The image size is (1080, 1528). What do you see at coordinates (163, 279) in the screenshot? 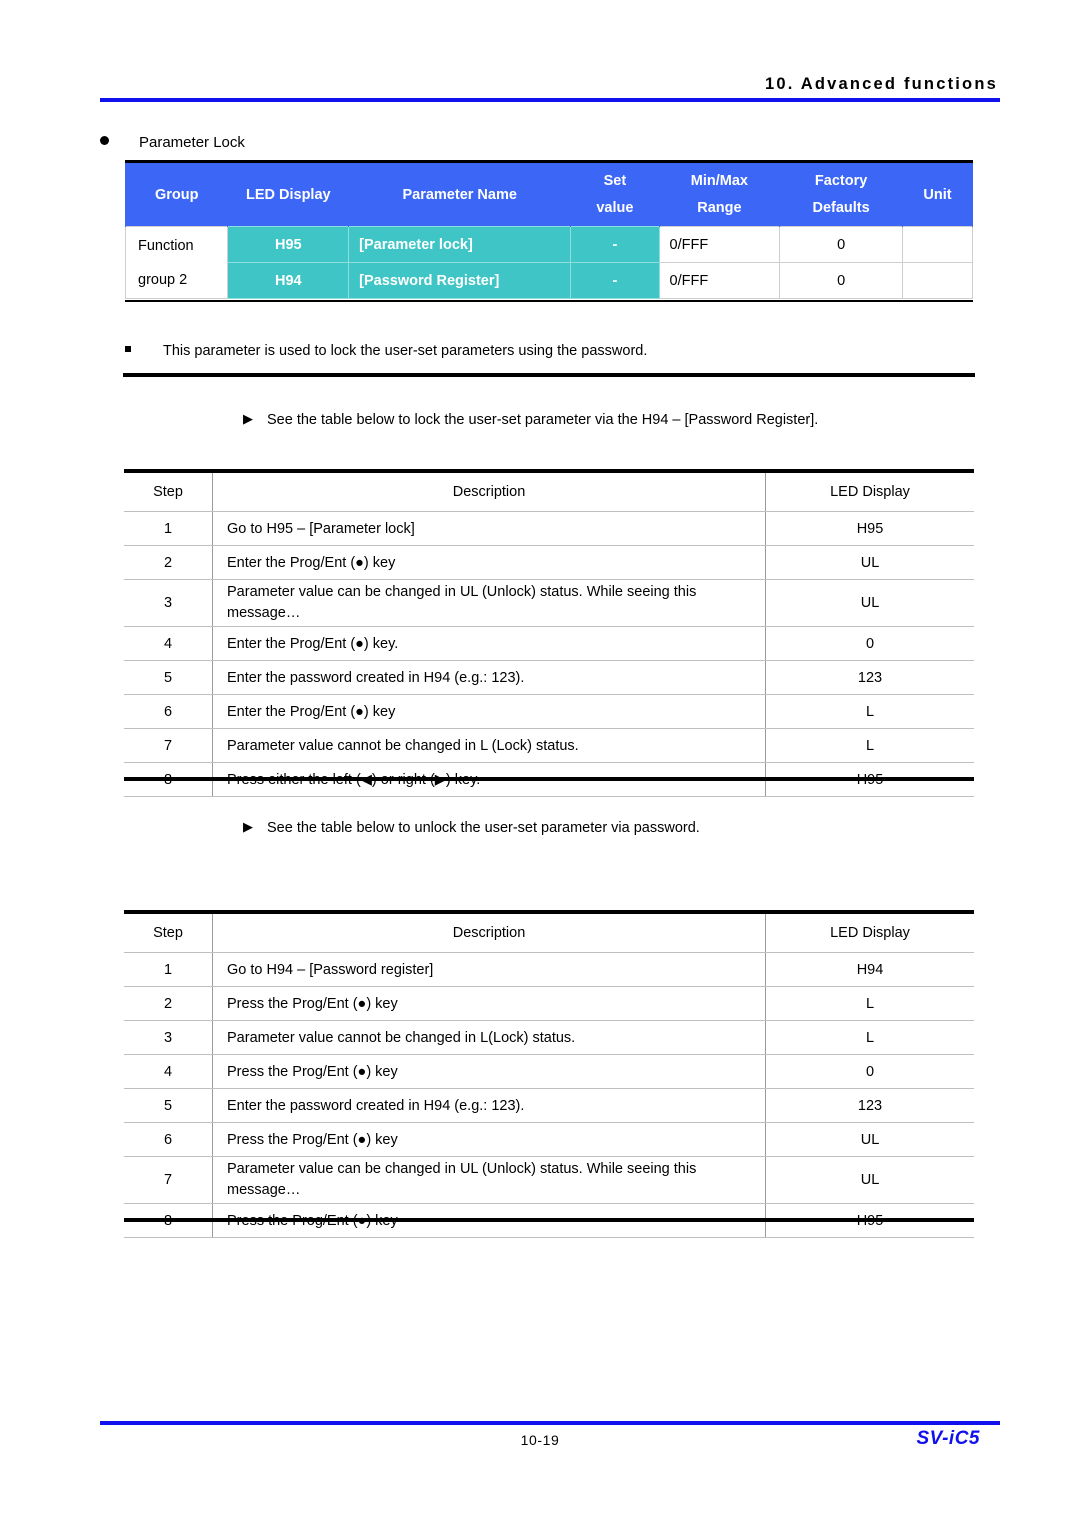
I see `group-label-line2: group 2` at bounding box center [163, 279].